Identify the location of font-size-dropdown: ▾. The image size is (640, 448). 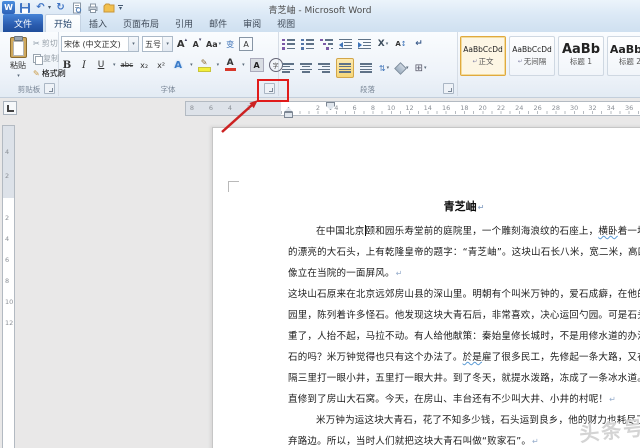
(167, 44).